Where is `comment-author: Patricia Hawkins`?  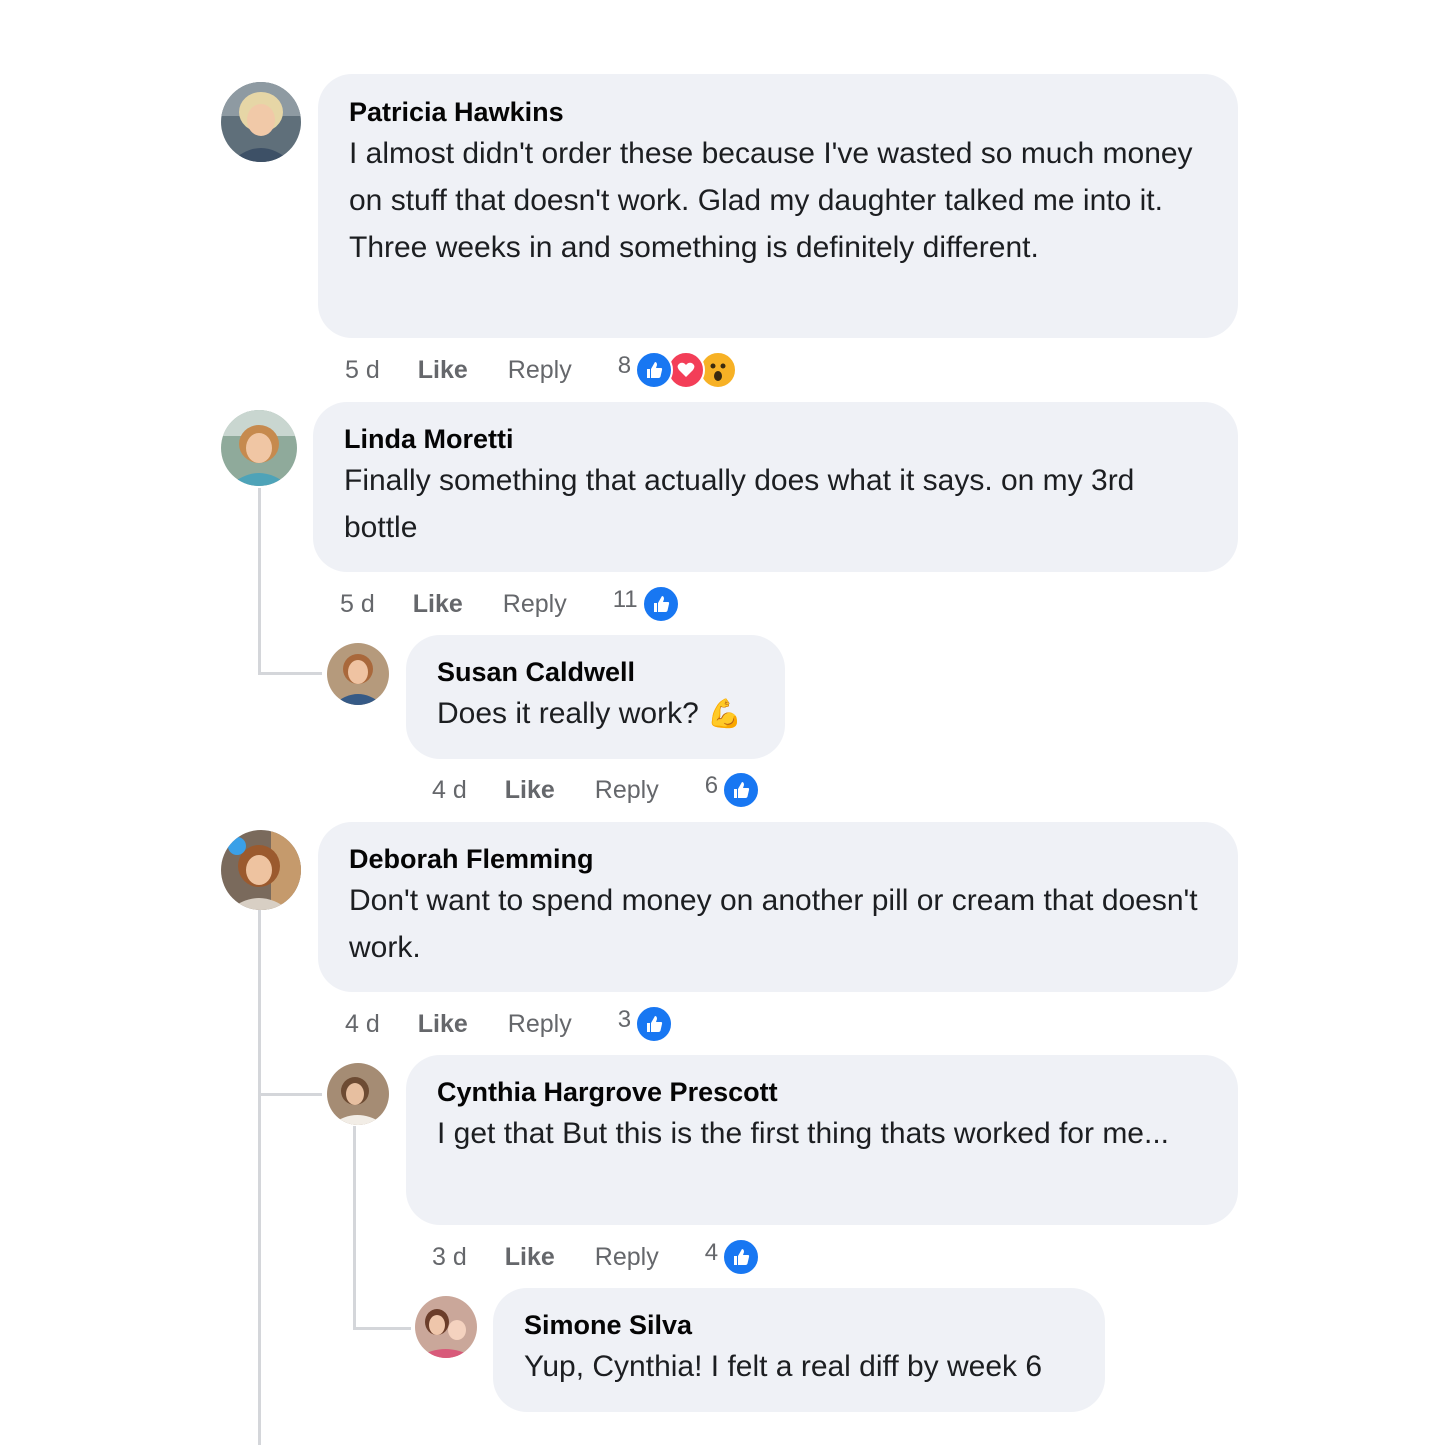
comment-author: Patricia Hawkins is located at coordinates (778, 112).